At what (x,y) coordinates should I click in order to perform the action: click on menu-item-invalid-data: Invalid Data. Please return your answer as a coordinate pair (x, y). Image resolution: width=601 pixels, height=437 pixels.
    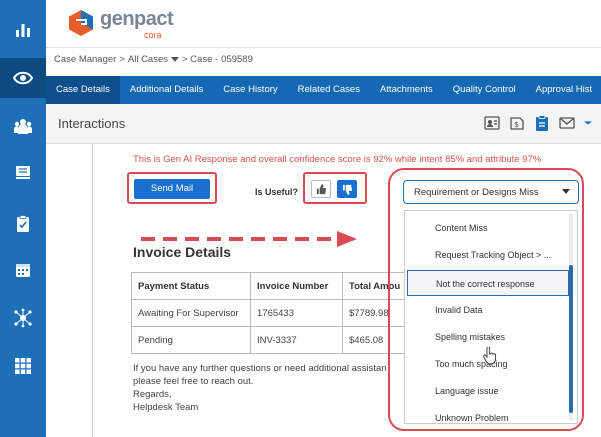
    Looking at the image, I should click on (487, 310).